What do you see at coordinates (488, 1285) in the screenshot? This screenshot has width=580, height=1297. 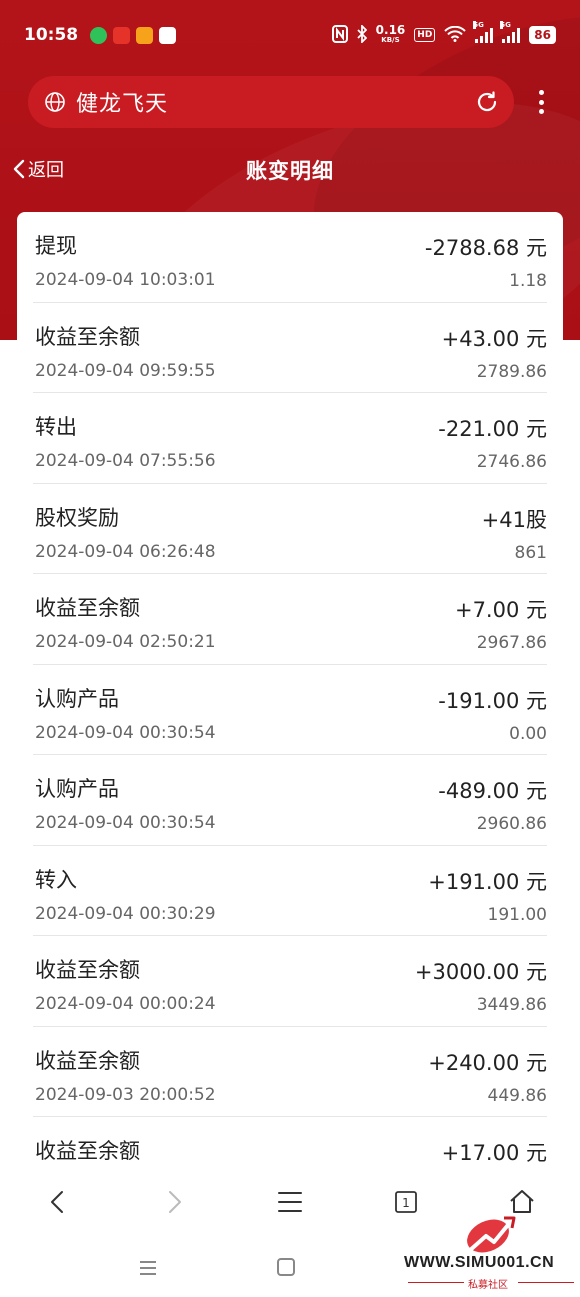 I see `watermark-subtitle: 私募社区` at bounding box center [488, 1285].